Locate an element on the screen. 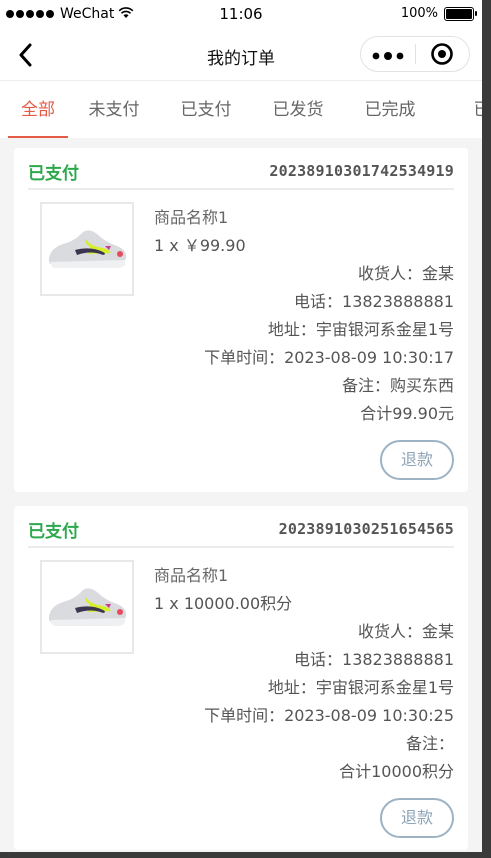 This screenshot has width=491, height=858. order-time: 下单时间：2023-08-09 10:30:17 is located at coordinates (329, 357).